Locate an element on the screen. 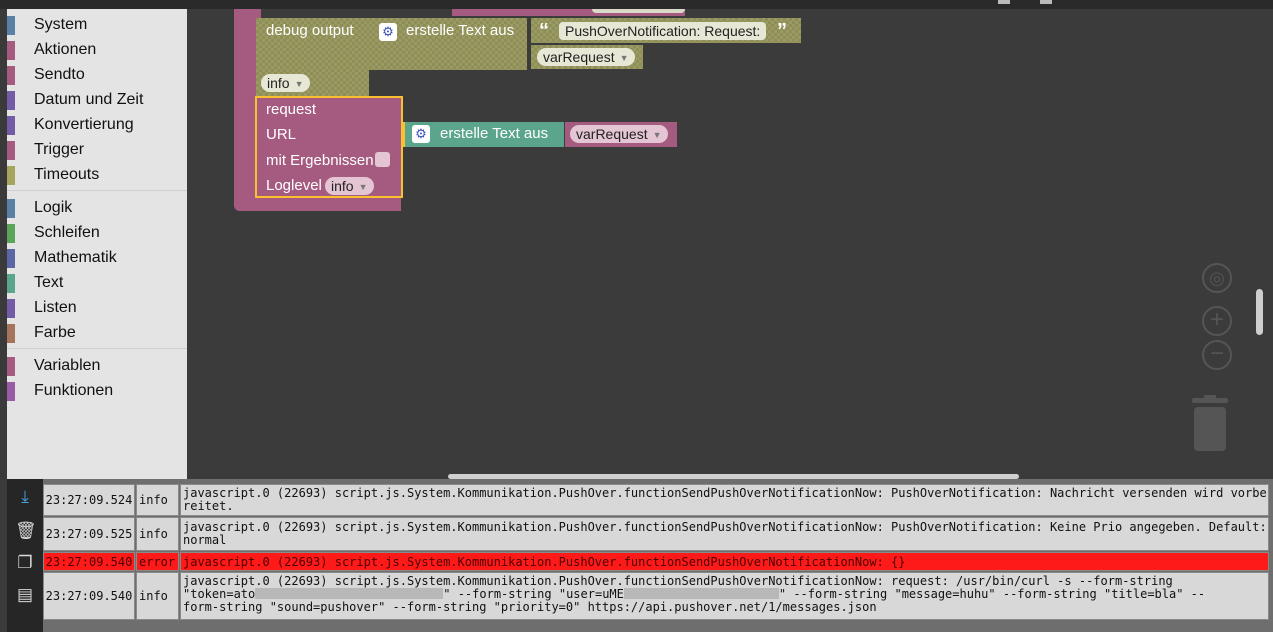  url-create-text-label: erstelle Text aus is located at coordinates (494, 133).